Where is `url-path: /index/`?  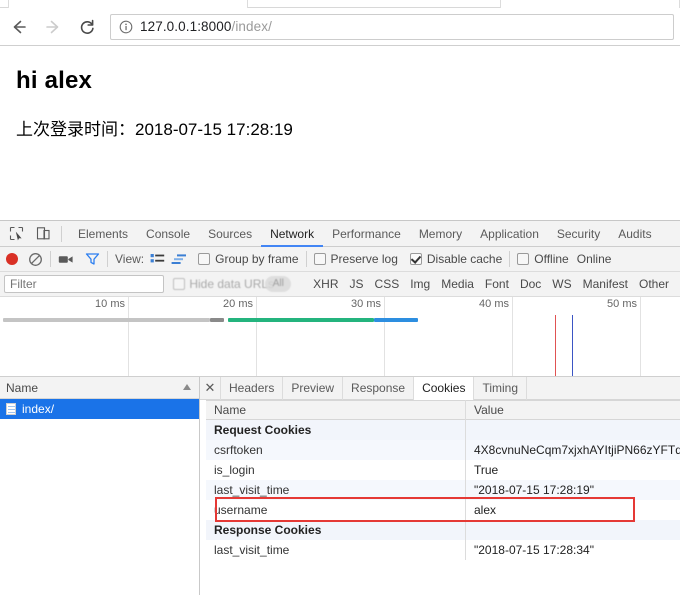 url-path: /index/ is located at coordinates (251, 26).